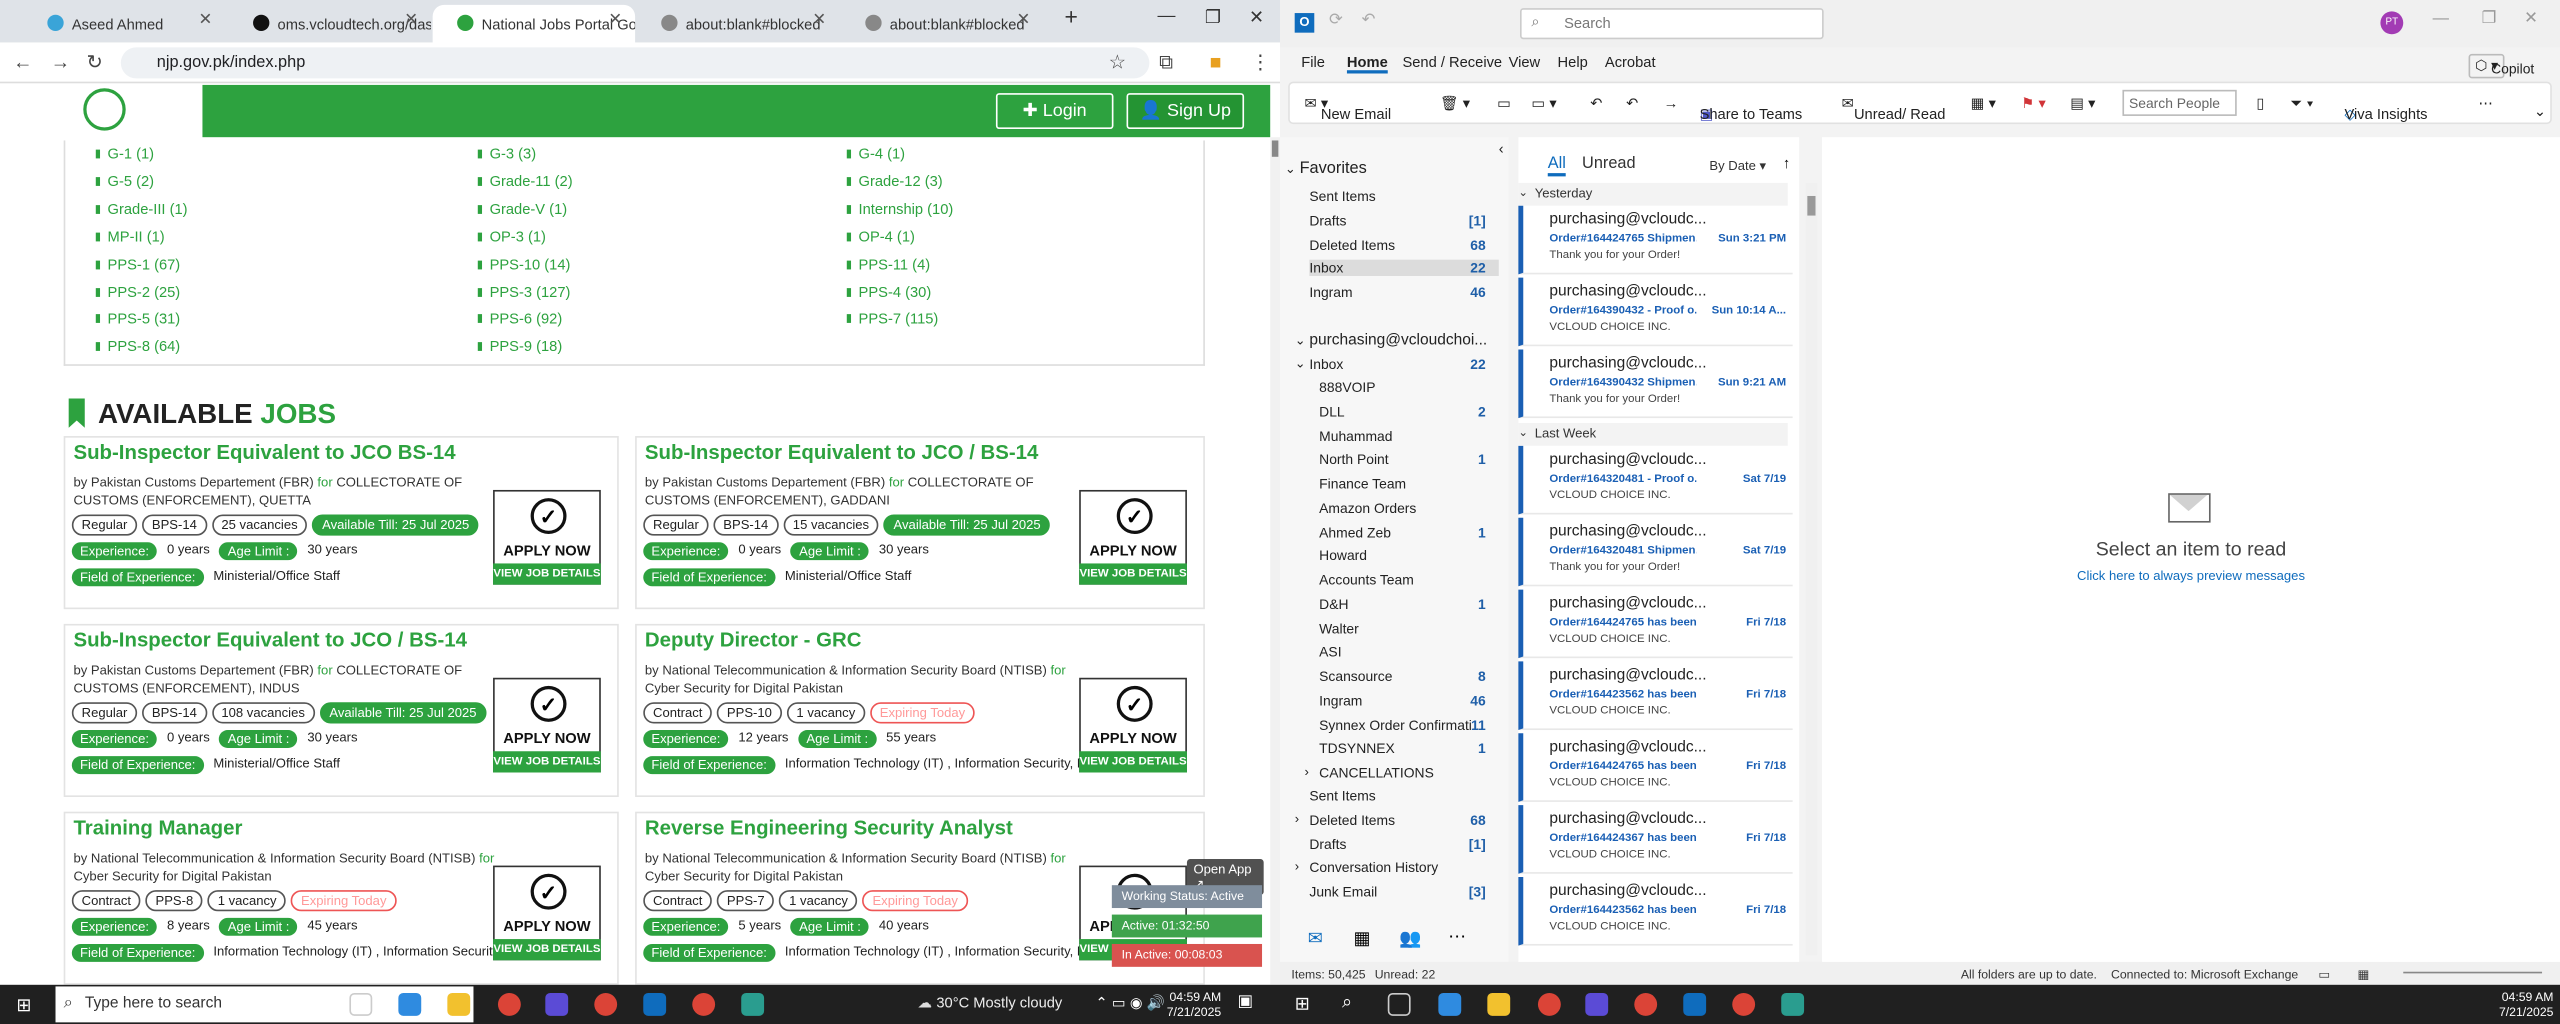 The width and height of the screenshot is (2560, 1024). I want to click on grade-link: G-3 (3), so click(507, 153).